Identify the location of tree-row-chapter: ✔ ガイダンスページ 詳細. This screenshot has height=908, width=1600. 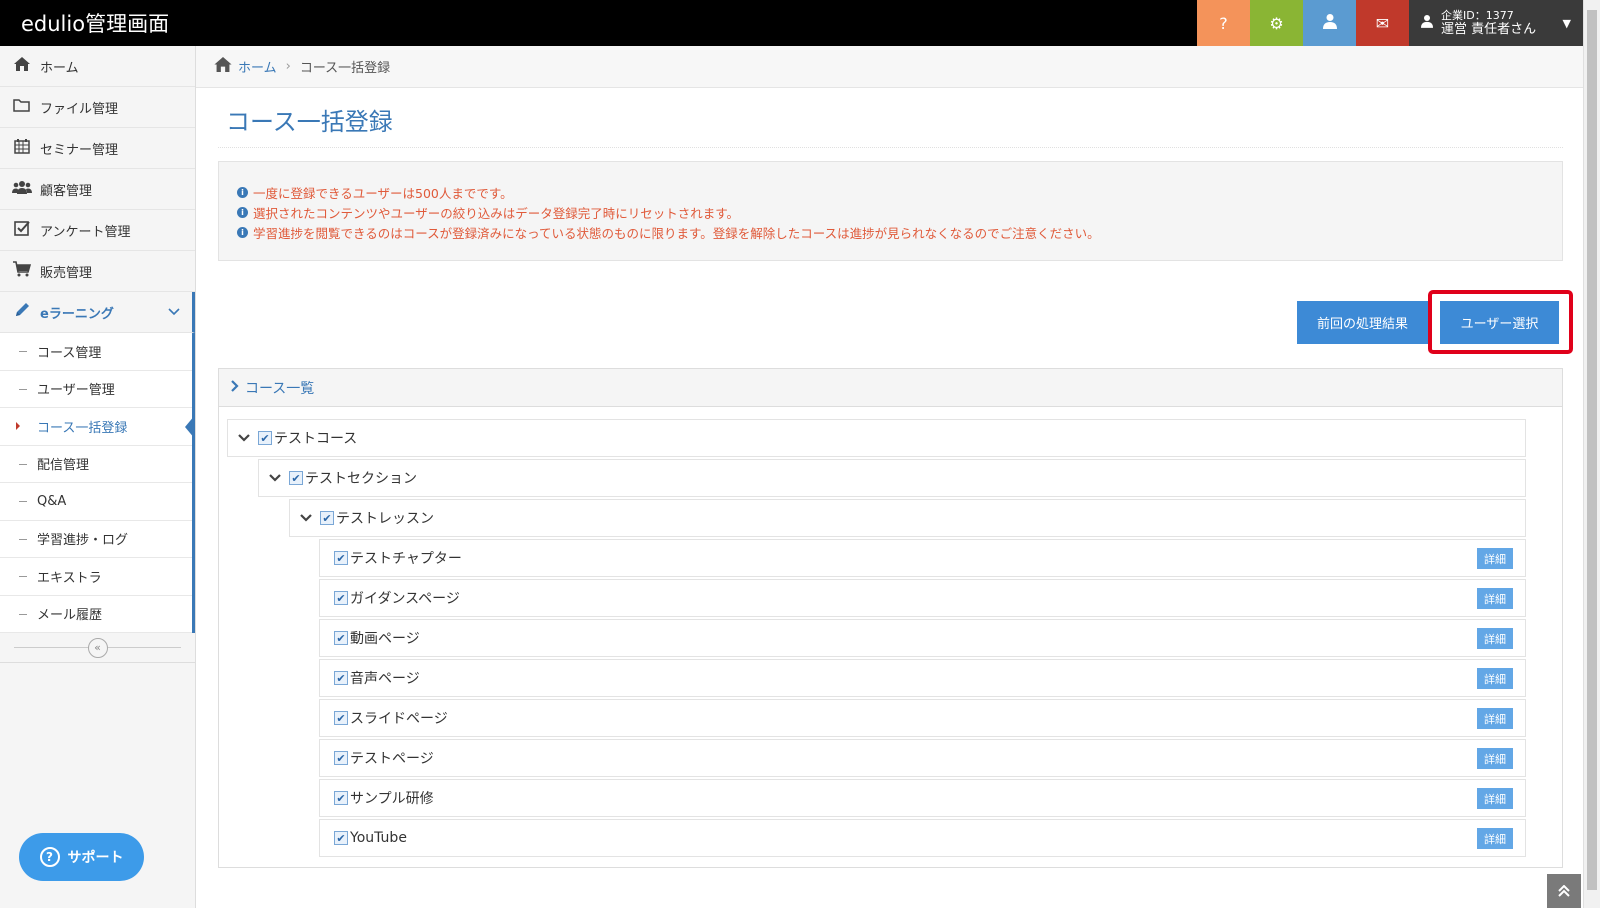
(922, 598).